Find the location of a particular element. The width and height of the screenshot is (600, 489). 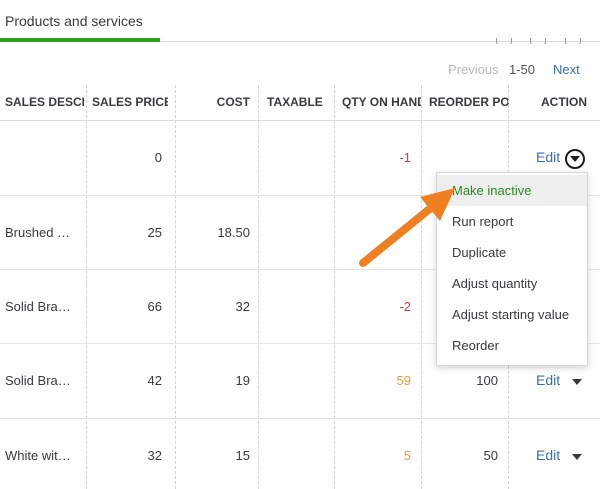

menu-item-duplicate: Duplicate is located at coordinates (512, 252).